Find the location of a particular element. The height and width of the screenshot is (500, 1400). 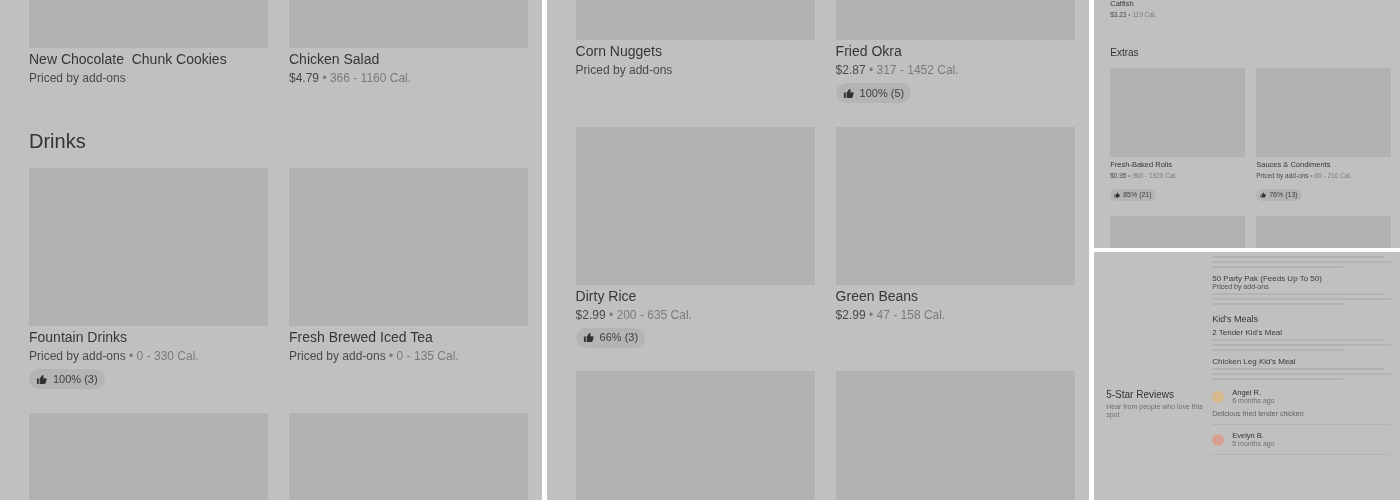

item-title: Chicken Salad is located at coordinates (335, 59).